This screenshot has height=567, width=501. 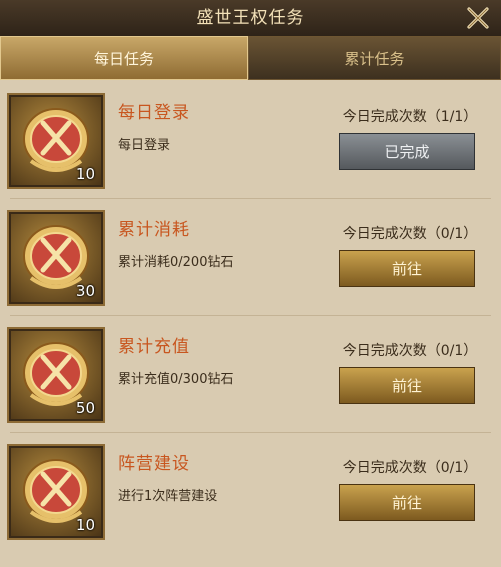 I want to click on close-icon, so click(x=478, y=18).